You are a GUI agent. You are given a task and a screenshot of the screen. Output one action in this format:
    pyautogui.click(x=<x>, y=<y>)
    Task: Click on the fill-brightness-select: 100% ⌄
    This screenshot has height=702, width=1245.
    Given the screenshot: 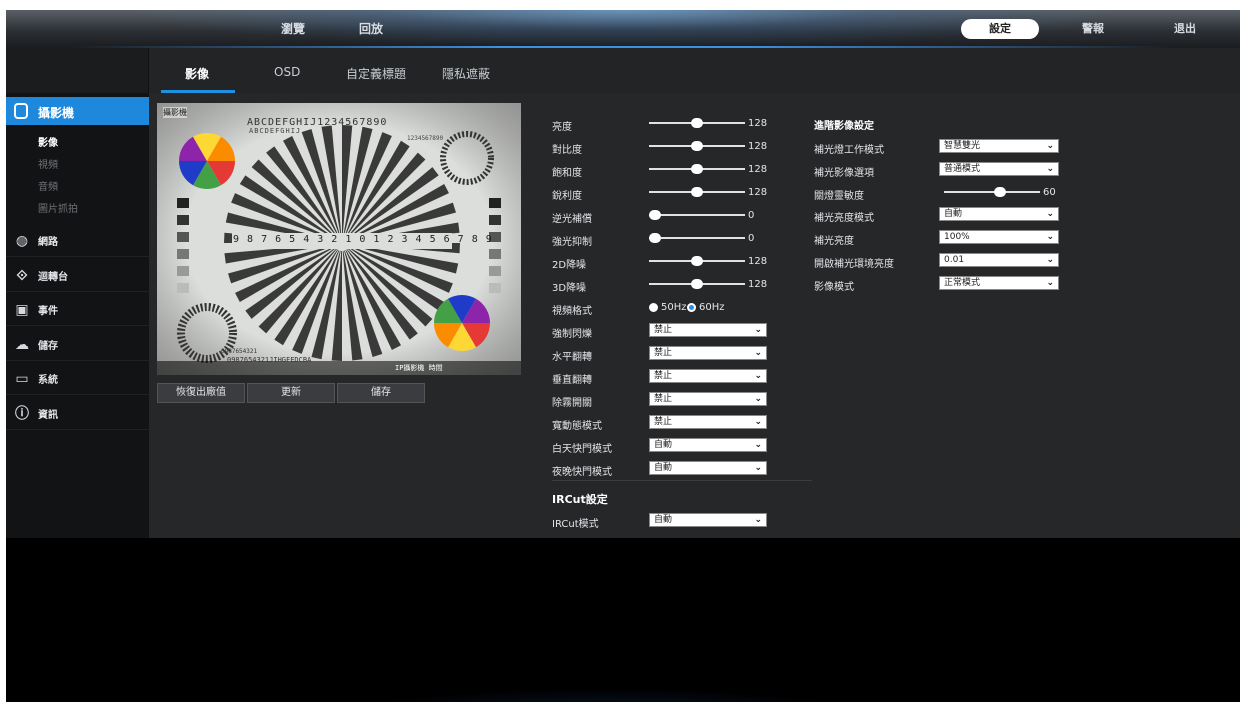 What is the action you would take?
    pyautogui.click(x=999, y=237)
    